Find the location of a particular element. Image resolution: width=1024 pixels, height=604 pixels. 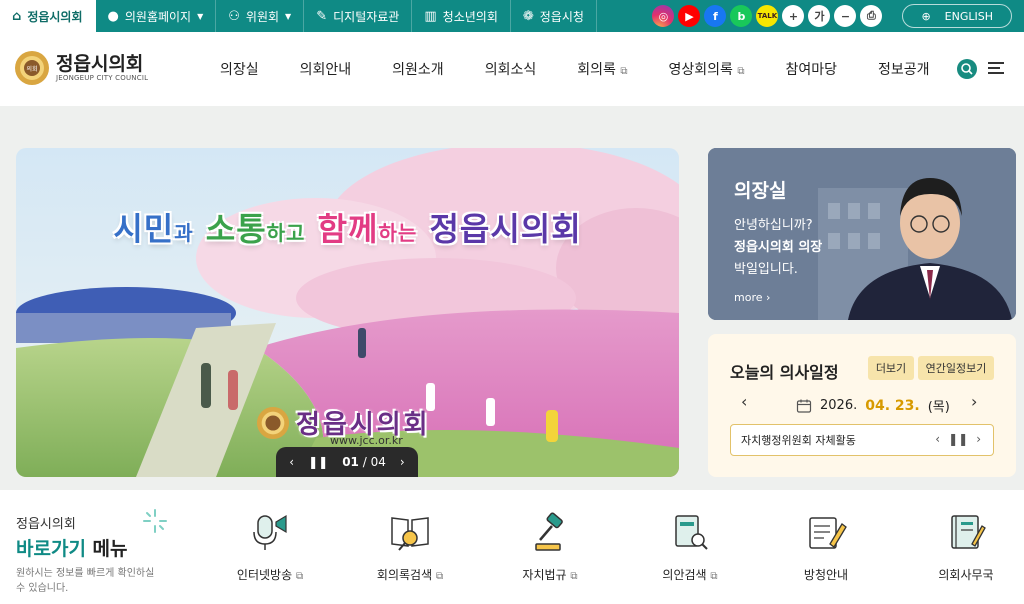

zoom-in-button: + is located at coordinates (793, 16).